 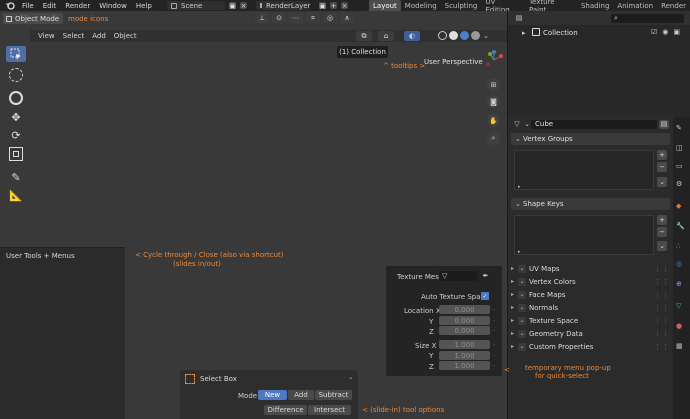 What do you see at coordinates (662, 321) in the screenshot?
I see `texture-space-drag-icon: ⋮⋮` at bounding box center [662, 321].